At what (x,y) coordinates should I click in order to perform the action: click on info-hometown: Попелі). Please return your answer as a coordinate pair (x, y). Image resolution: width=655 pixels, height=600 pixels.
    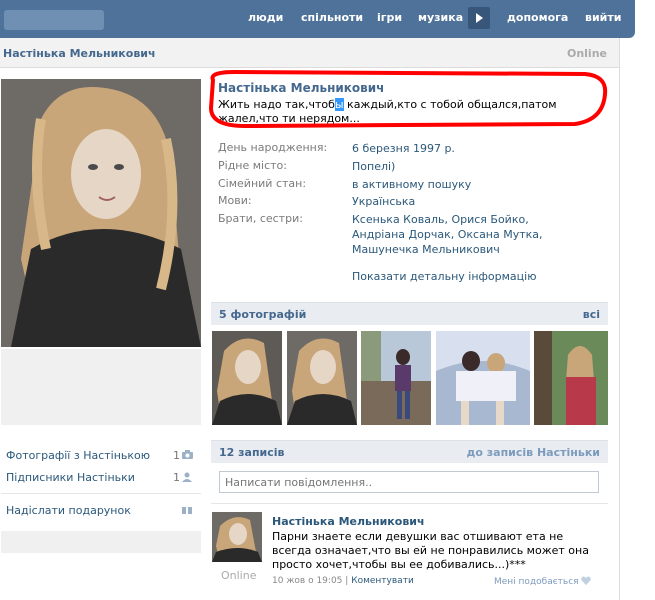
    Looking at the image, I should click on (464, 166).